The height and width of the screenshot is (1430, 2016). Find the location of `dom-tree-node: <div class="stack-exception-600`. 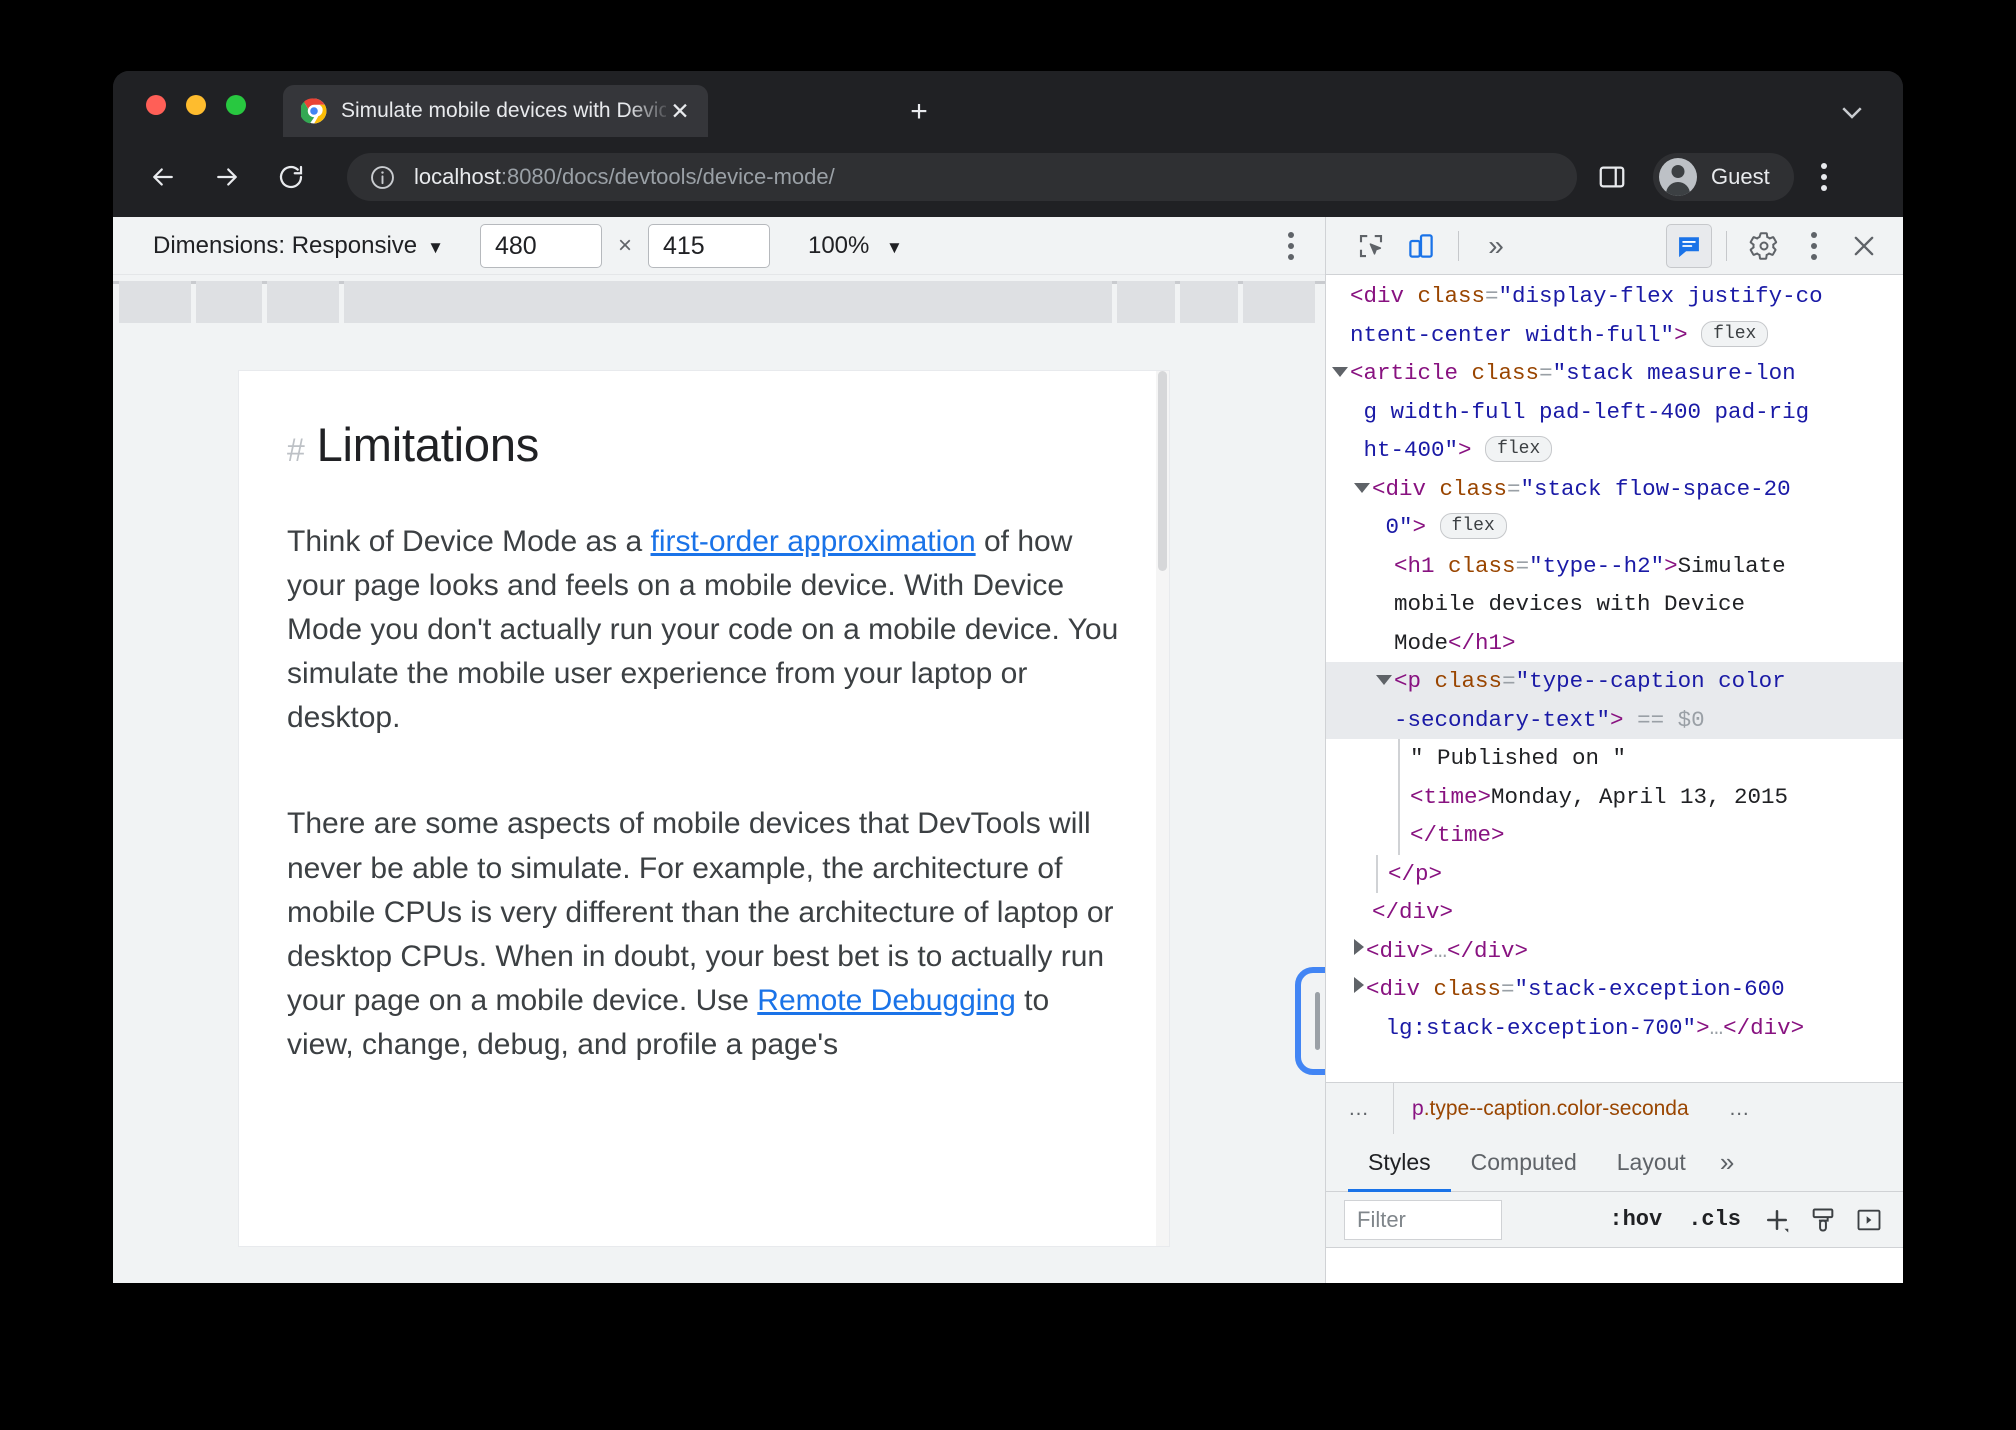

dom-tree-node: <div class="stack-exception-600 is located at coordinates (1614, 989).